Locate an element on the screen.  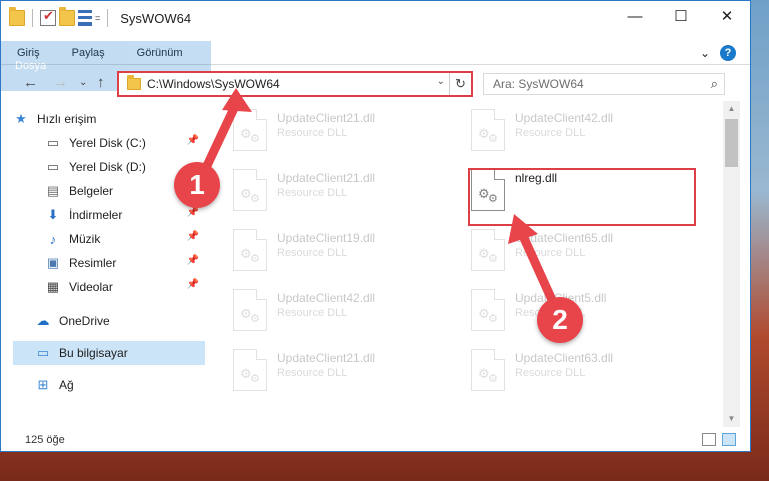
sidebar-item-network: ⊞ Ağ is located at coordinates (103, 385).